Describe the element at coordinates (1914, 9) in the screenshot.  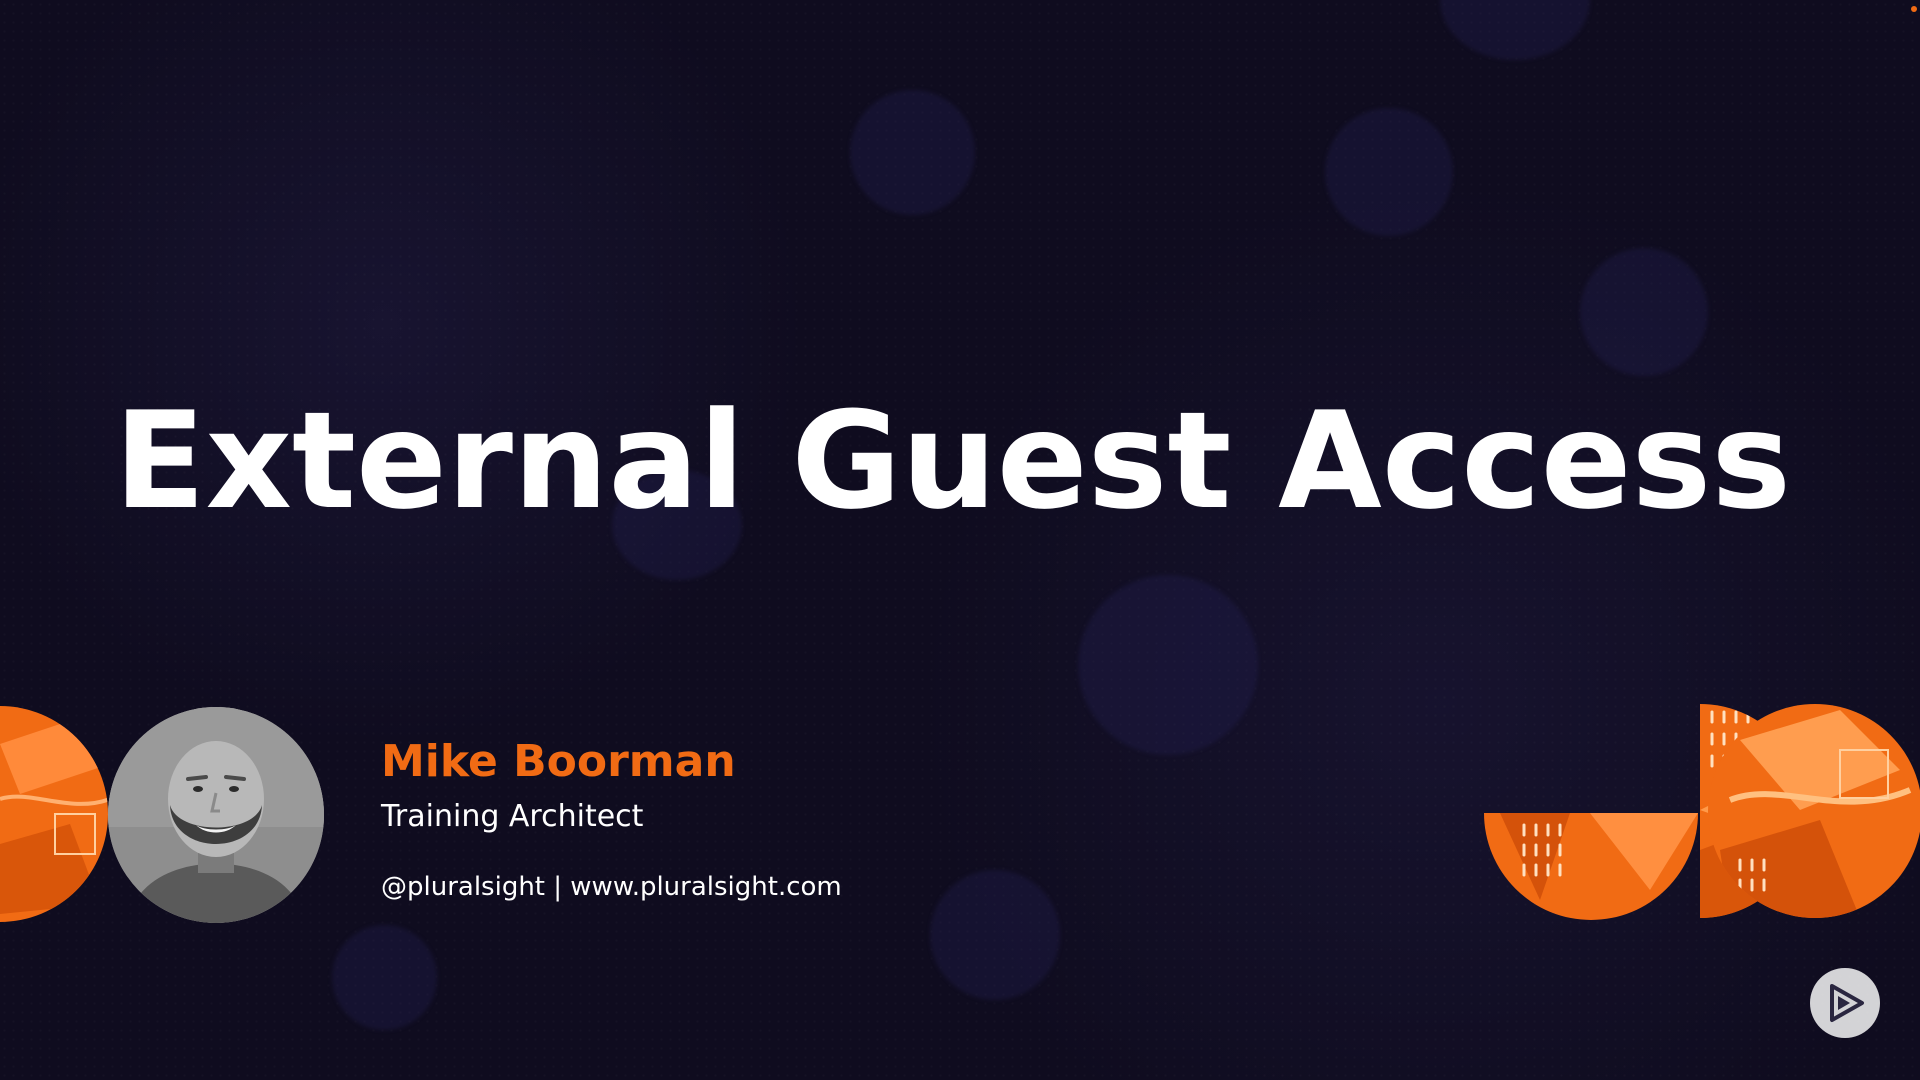
I see `recording-indicator` at that location.